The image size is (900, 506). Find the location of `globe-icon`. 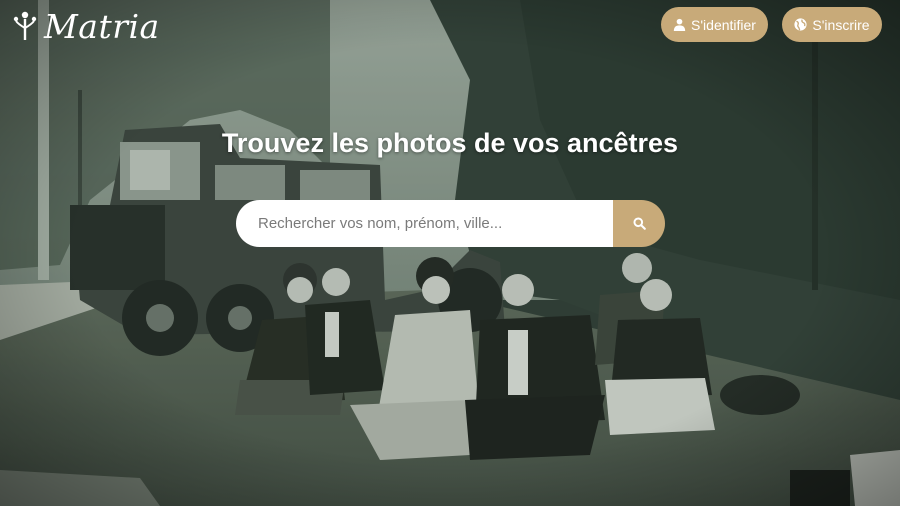

globe-icon is located at coordinates (801, 24).